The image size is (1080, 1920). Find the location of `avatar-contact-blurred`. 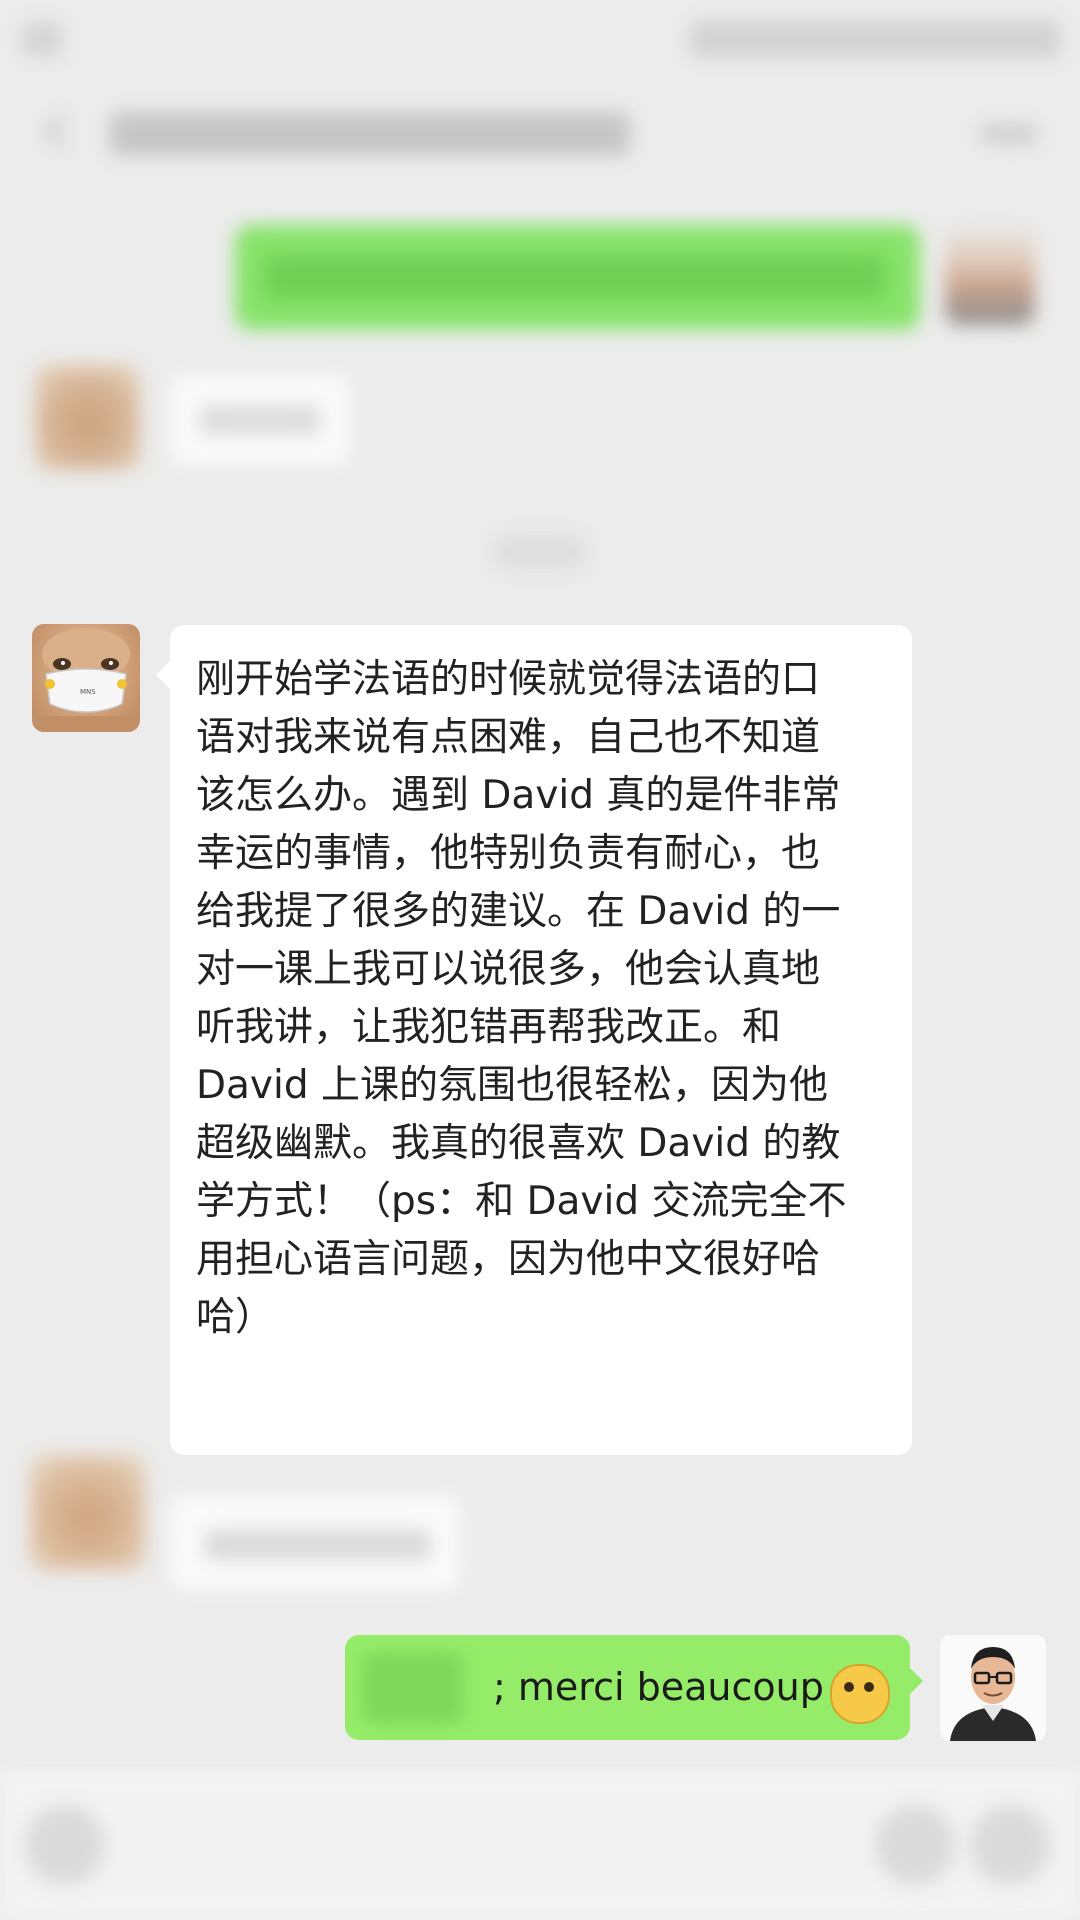

avatar-contact-blurred is located at coordinates (87, 417).